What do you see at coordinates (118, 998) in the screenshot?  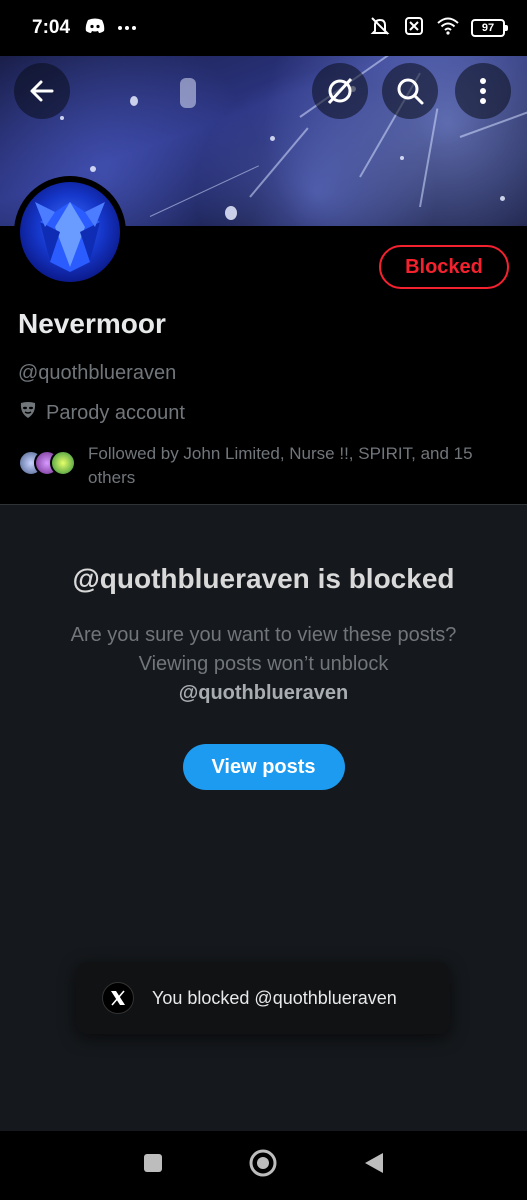 I see `x-logo-icon` at bounding box center [118, 998].